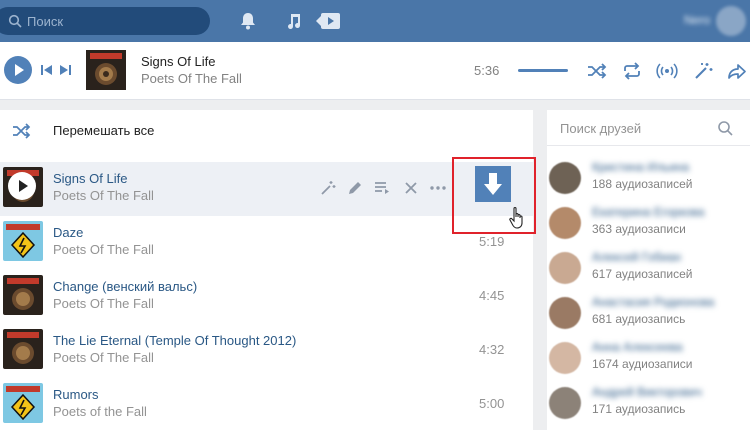 The width and height of the screenshot is (750, 430). Describe the element at coordinates (18, 70) in the screenshot. I see `play-button` at that location.